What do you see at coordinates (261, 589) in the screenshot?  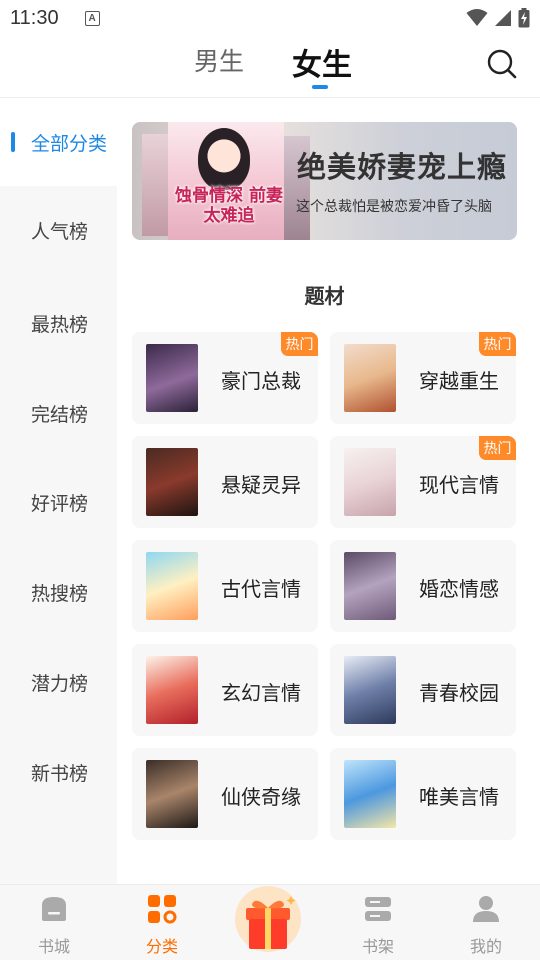 I see `category-label: 古代言情` at bounding box center [261, 589].